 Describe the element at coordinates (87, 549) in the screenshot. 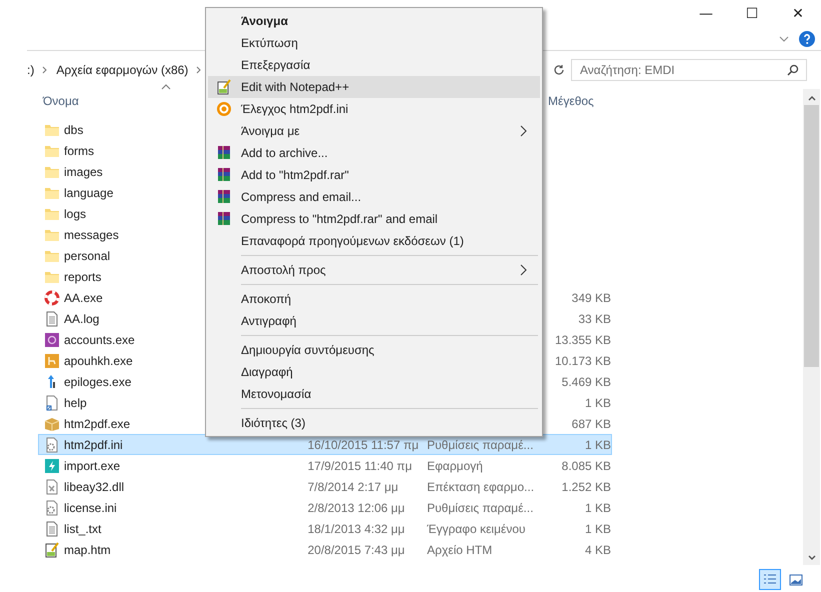

I see `file-name: map.htm` at that location.